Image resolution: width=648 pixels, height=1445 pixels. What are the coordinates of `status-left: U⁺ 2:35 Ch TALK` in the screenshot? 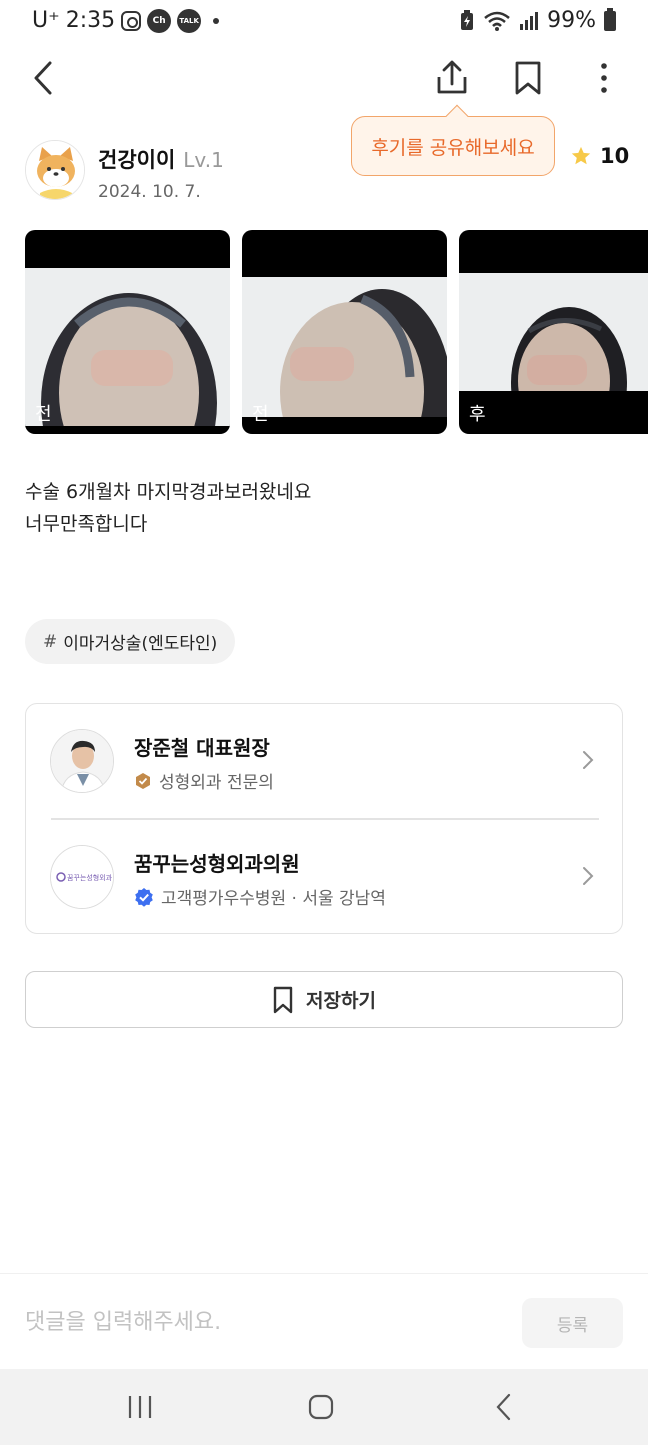 It's located at (126, 20).